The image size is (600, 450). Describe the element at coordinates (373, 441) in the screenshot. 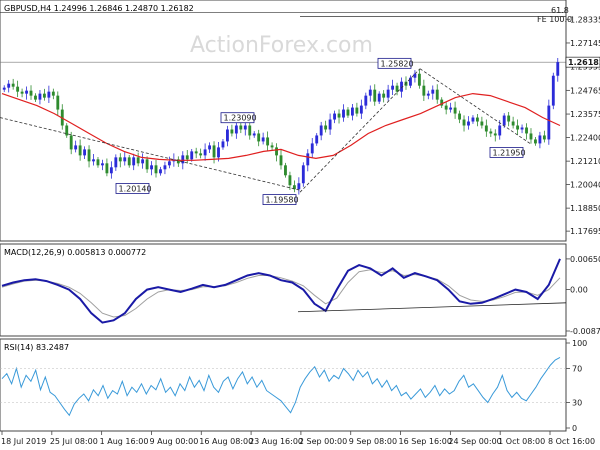

I see `x-tick-label: 9 Sep 08:00` at that location.